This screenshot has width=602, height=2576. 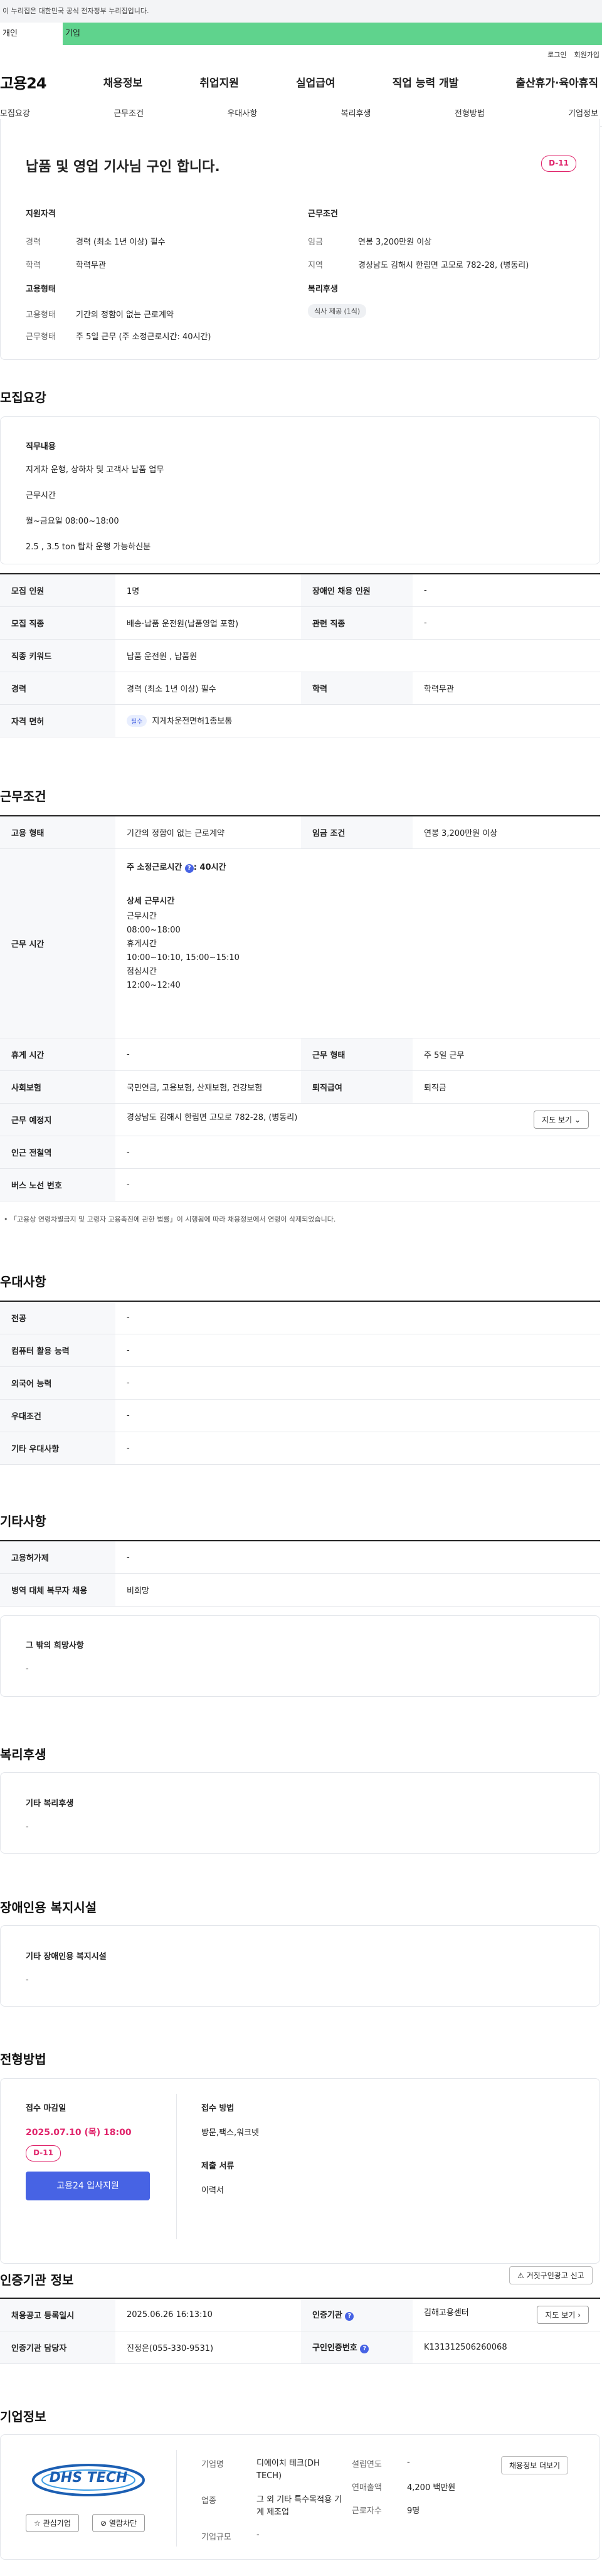 What do you see at coordinates (315, 82) in the screenshot?
I see `gnb-unemployment-benefit: 실업급여` at bounding box center [315, 82].